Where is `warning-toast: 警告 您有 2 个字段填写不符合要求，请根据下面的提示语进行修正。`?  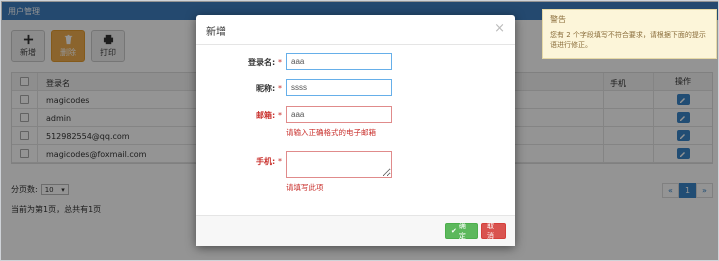
warning-toast: 警告 您有 2 个字段填写不符合要求，请根据下面的提示语进行修正。 is located at coordinates (629, 34).